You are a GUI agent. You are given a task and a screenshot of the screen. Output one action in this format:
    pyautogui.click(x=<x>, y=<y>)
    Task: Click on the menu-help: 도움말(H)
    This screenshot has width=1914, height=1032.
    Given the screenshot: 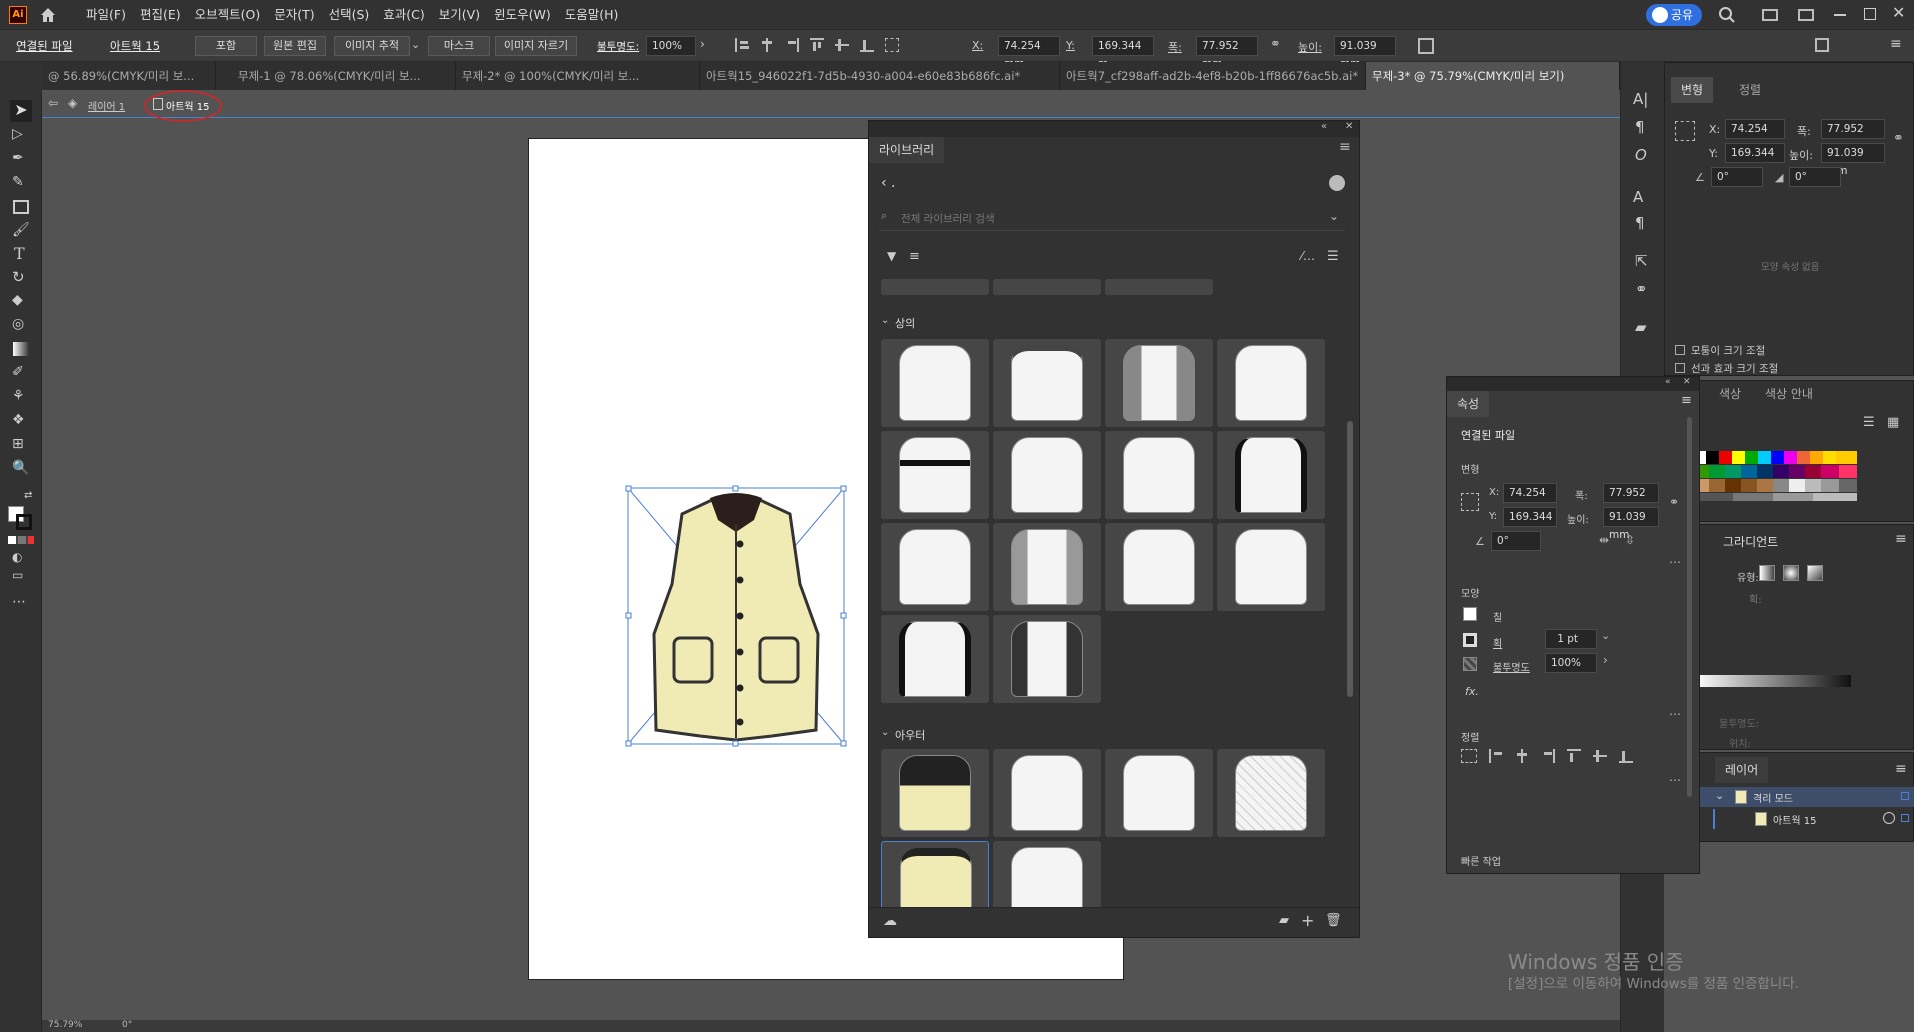 What is the action you would take?
    pyautogui.click(x=592, y=15)
    